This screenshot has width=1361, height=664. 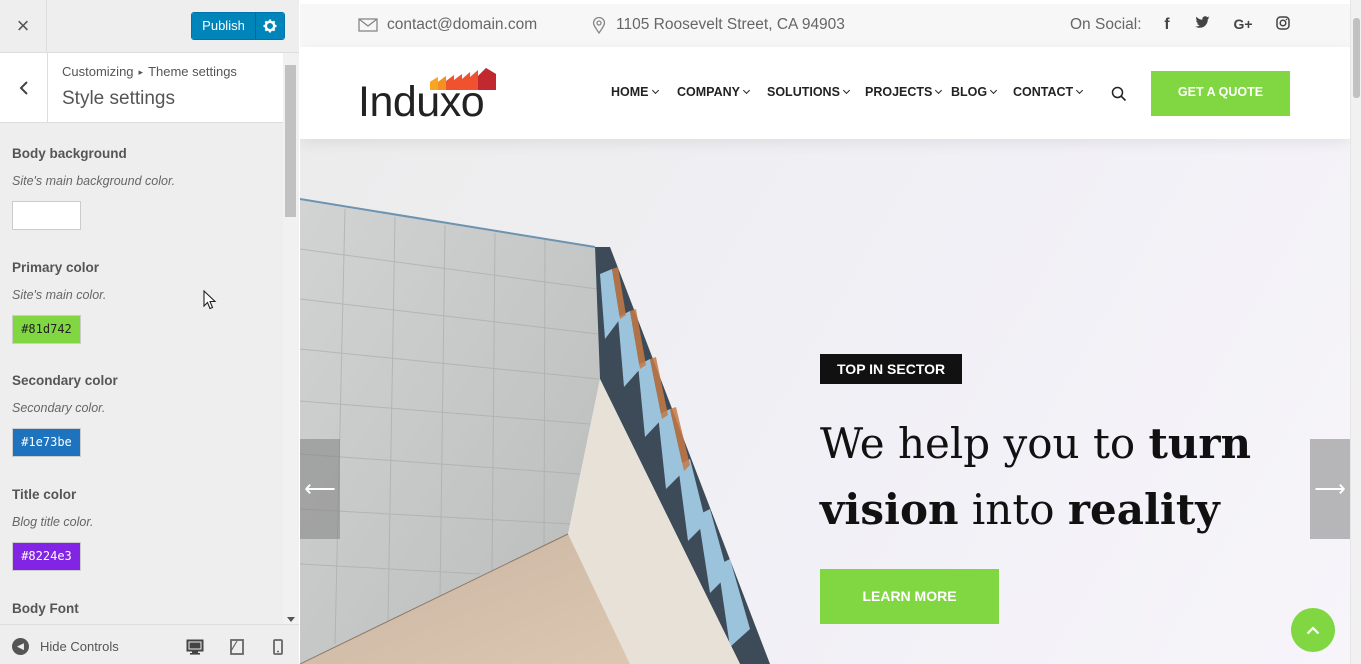 What do you see at coordinates (290, 141) in the screenshot?
I see `scrollbar-thumb` at bounding box center [290, 141].